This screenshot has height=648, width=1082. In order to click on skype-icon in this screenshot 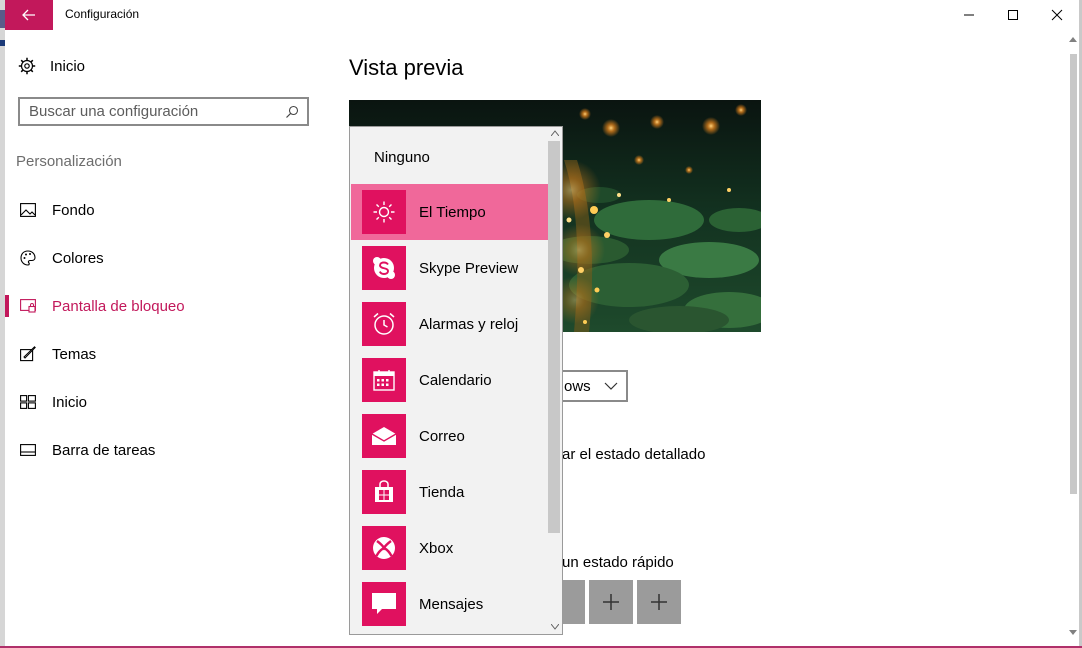, I will do `click(384, 268)`.